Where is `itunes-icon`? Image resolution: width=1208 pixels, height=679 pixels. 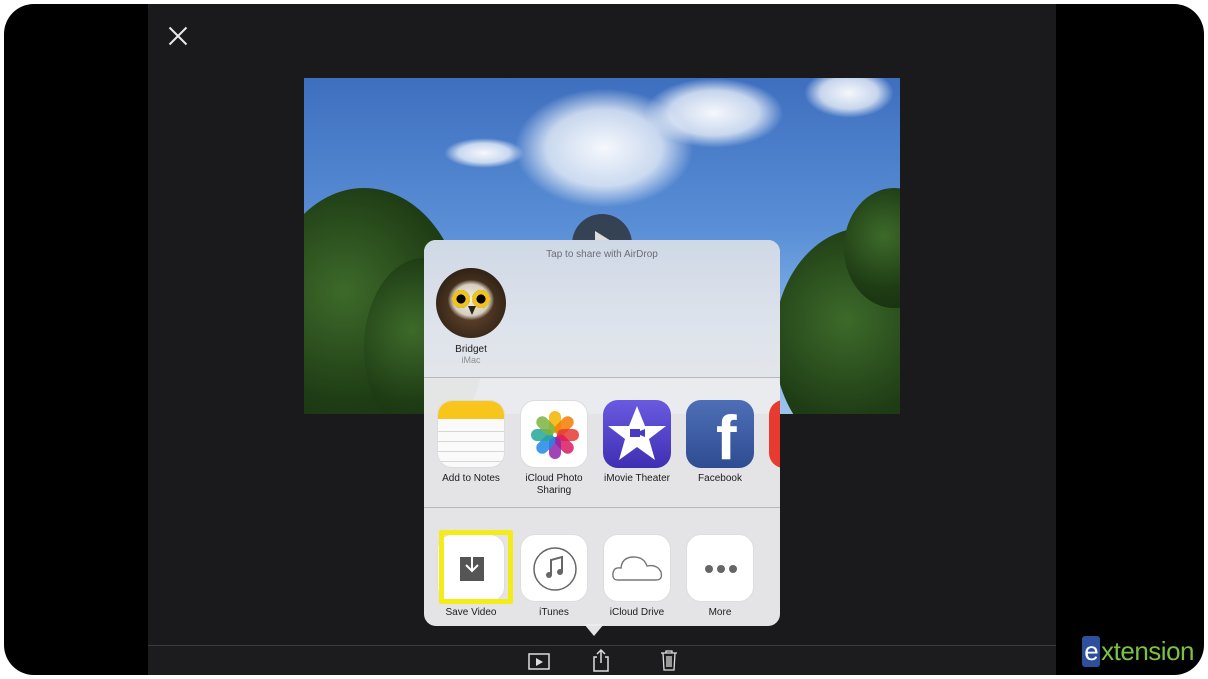 itunes-icon is located at coordinates (554, 568).